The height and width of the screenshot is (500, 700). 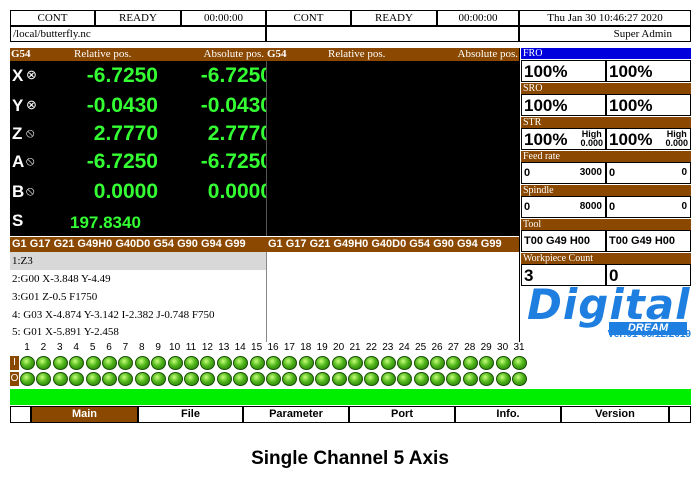 What do you see at coordinates (224, 347) in the screenshot?
I see `io-number: 13` at bounding box center [224, 347].